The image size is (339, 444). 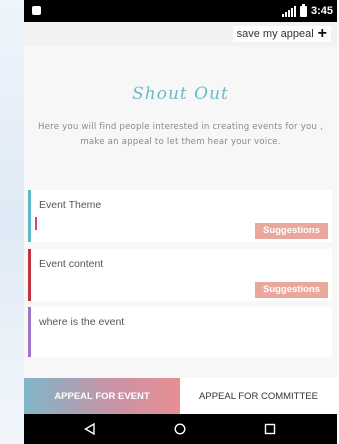 What do you see at coordinates (71, 264) in the screenshot?
I see `event-content-label: Event content` at bounding box center [71, 264].